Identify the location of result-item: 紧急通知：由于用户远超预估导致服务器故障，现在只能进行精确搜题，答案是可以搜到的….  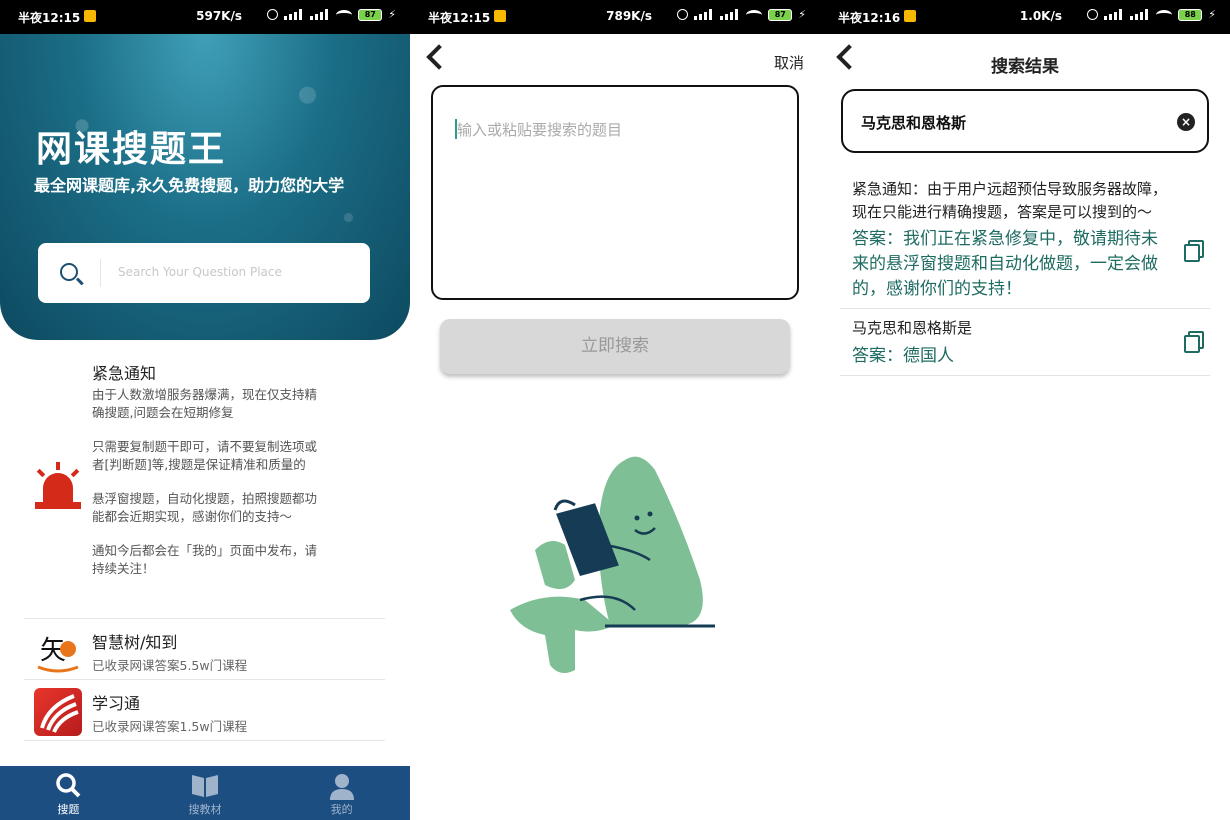
(1025, 239).